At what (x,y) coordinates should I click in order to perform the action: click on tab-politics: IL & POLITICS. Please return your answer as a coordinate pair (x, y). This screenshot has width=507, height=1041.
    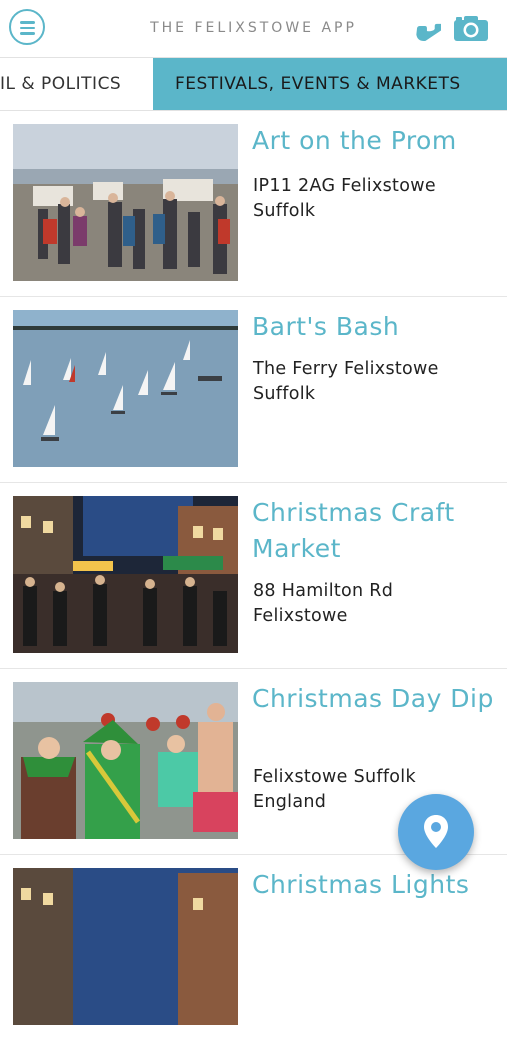
    Looking at the image, I should click on (81, 84).